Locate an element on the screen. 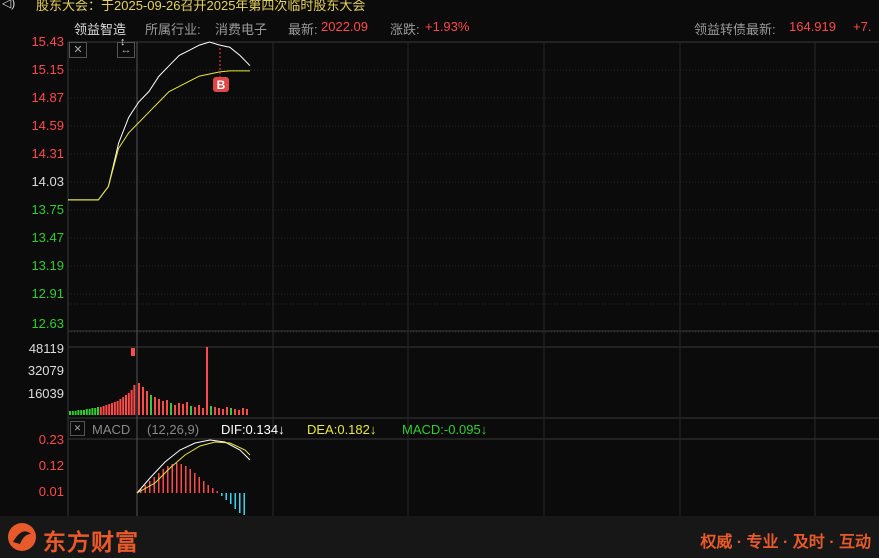 The width and height of the screenshot is (879, 558). macd-value: MACD:-0.095↓ is located at coordinates (445, 429).